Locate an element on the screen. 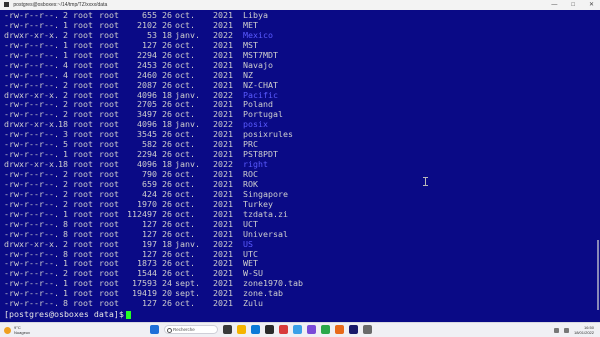  entry-size: 127 is located at coordinates (149, 303).